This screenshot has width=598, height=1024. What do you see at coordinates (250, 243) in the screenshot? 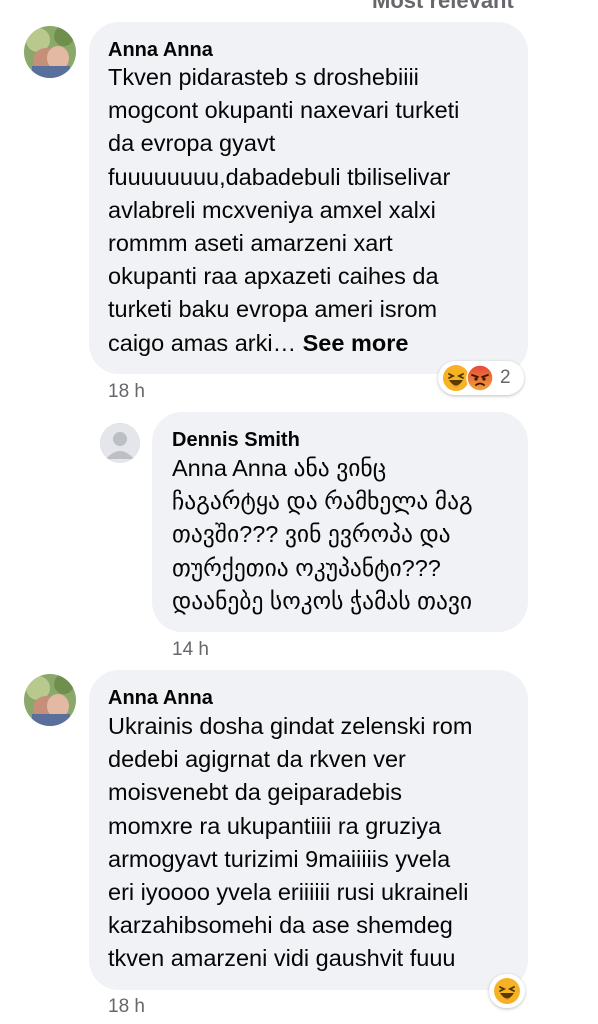
I see `comment-text-line: rommm aseti amarzeni xart` at bounding box center [250, 243].